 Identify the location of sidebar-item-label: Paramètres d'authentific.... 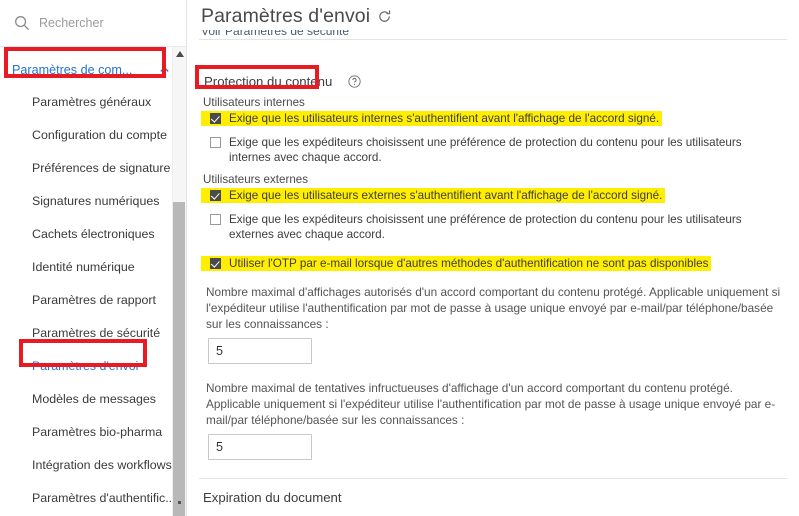
(104, 497).